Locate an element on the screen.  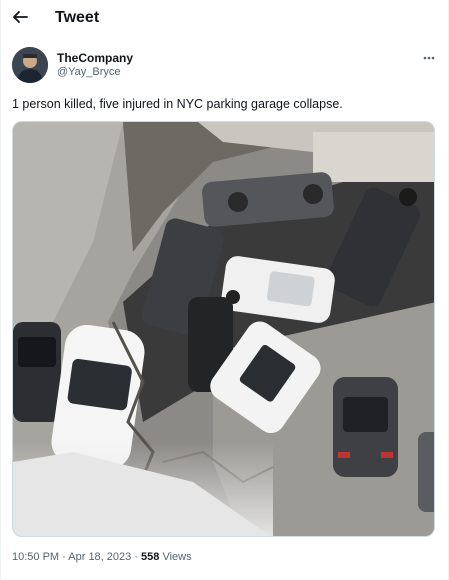
more-horizontal-icon is located at coordinates (429, 58).